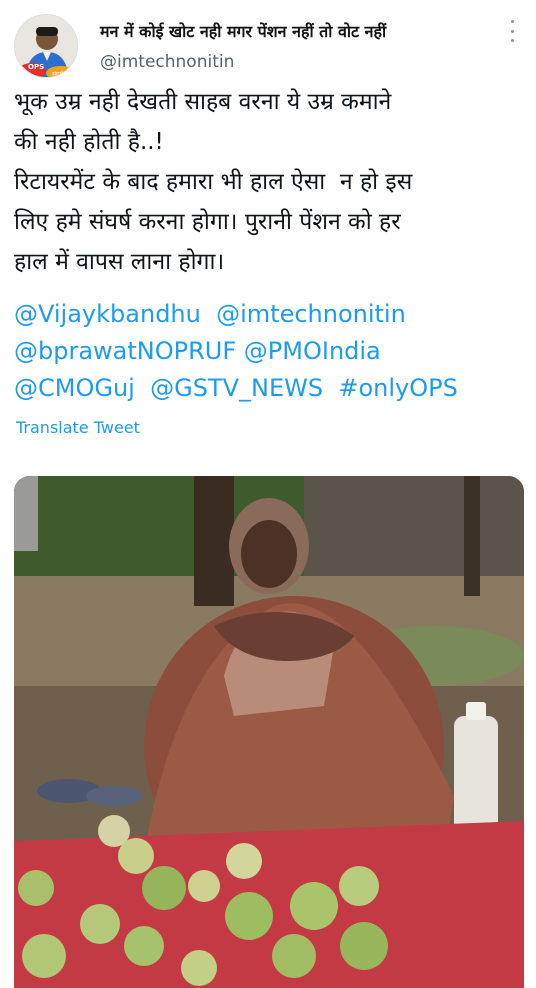 Image resolution: width=536 pixels, height=988 pixels. I want to click on more-vertical-icon, so click(512, 31).